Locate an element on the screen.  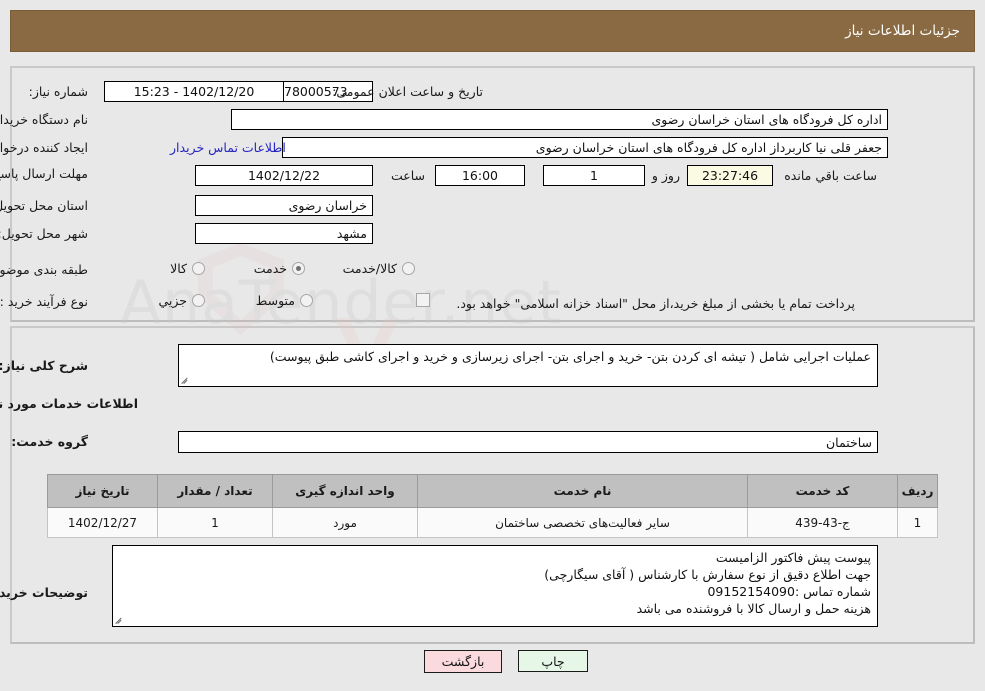
announce-datetime-label: تاریخ و ساعت اعلان عمومی: is located at coordinates (407, 91).